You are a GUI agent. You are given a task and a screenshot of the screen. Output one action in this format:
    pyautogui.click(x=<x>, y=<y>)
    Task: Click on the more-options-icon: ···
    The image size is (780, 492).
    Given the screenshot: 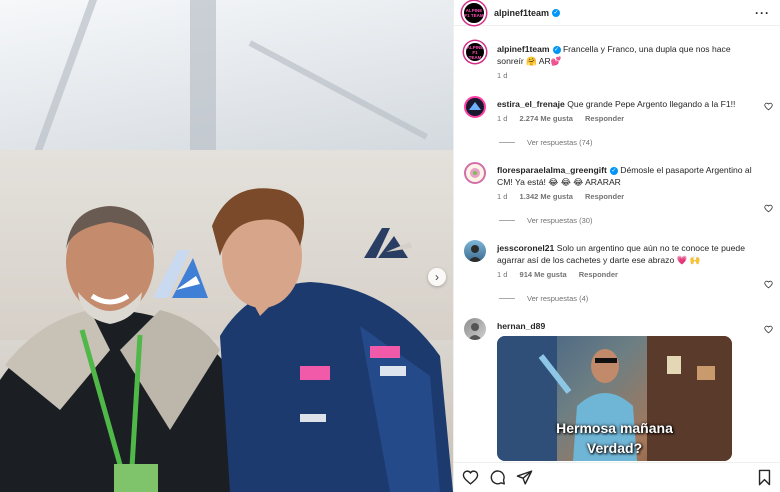 What is the action you would take?
    pyautogui.click(x=762, y=13)
    